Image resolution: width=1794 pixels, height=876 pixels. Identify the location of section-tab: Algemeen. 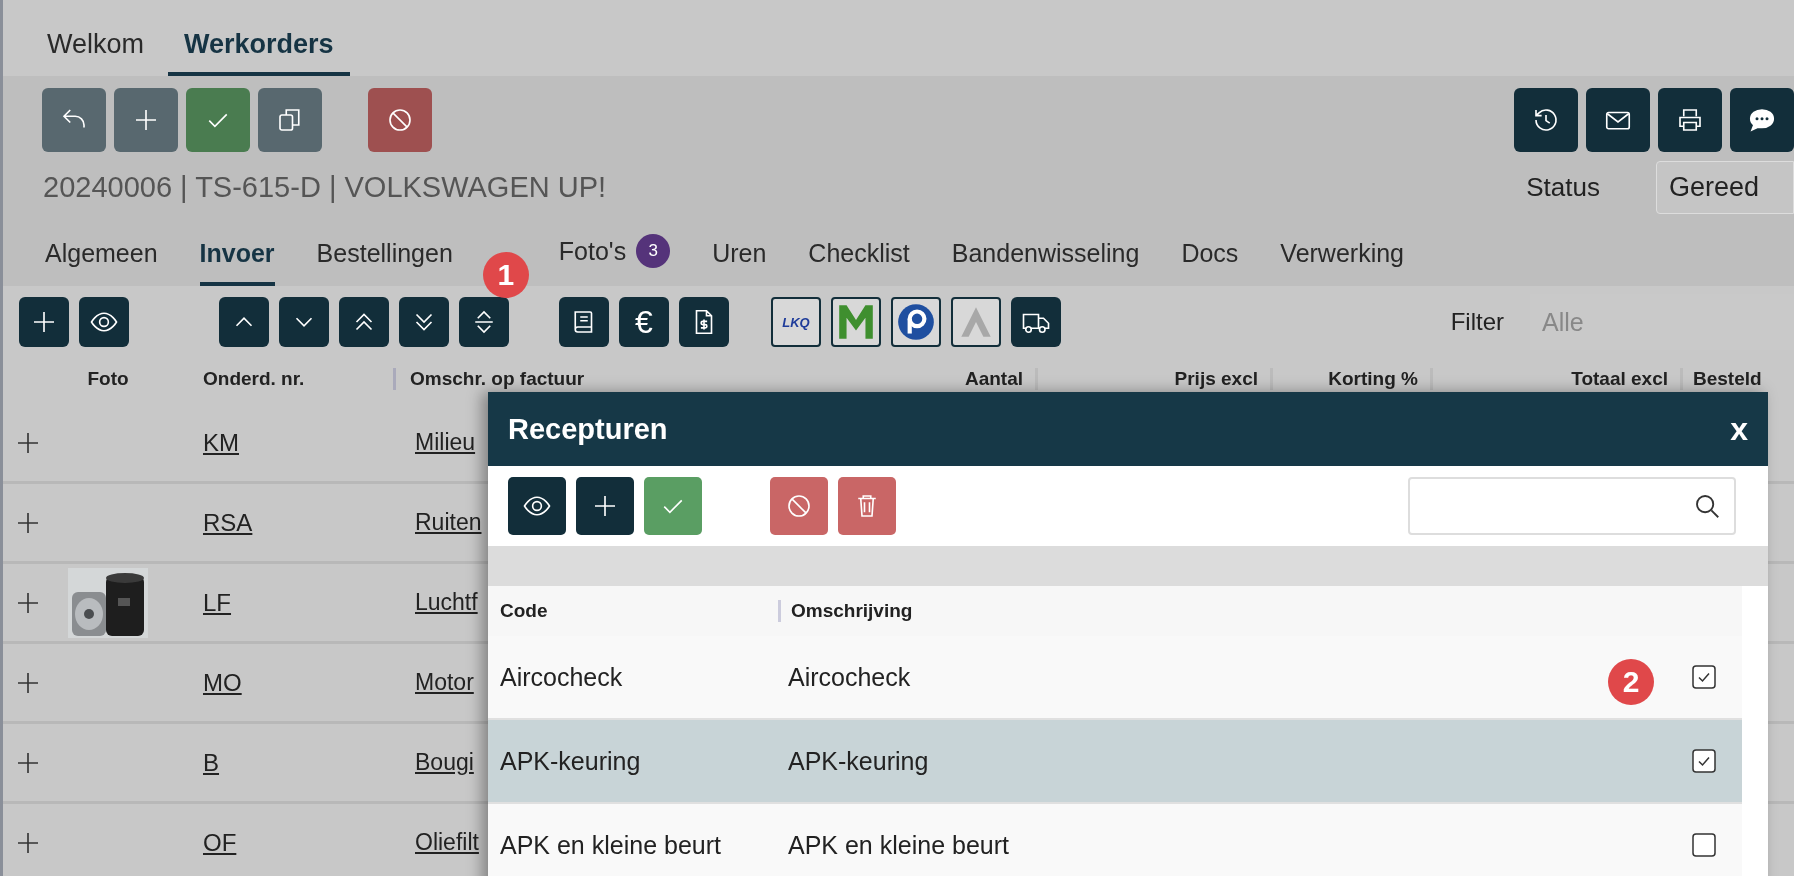
(101, 262).